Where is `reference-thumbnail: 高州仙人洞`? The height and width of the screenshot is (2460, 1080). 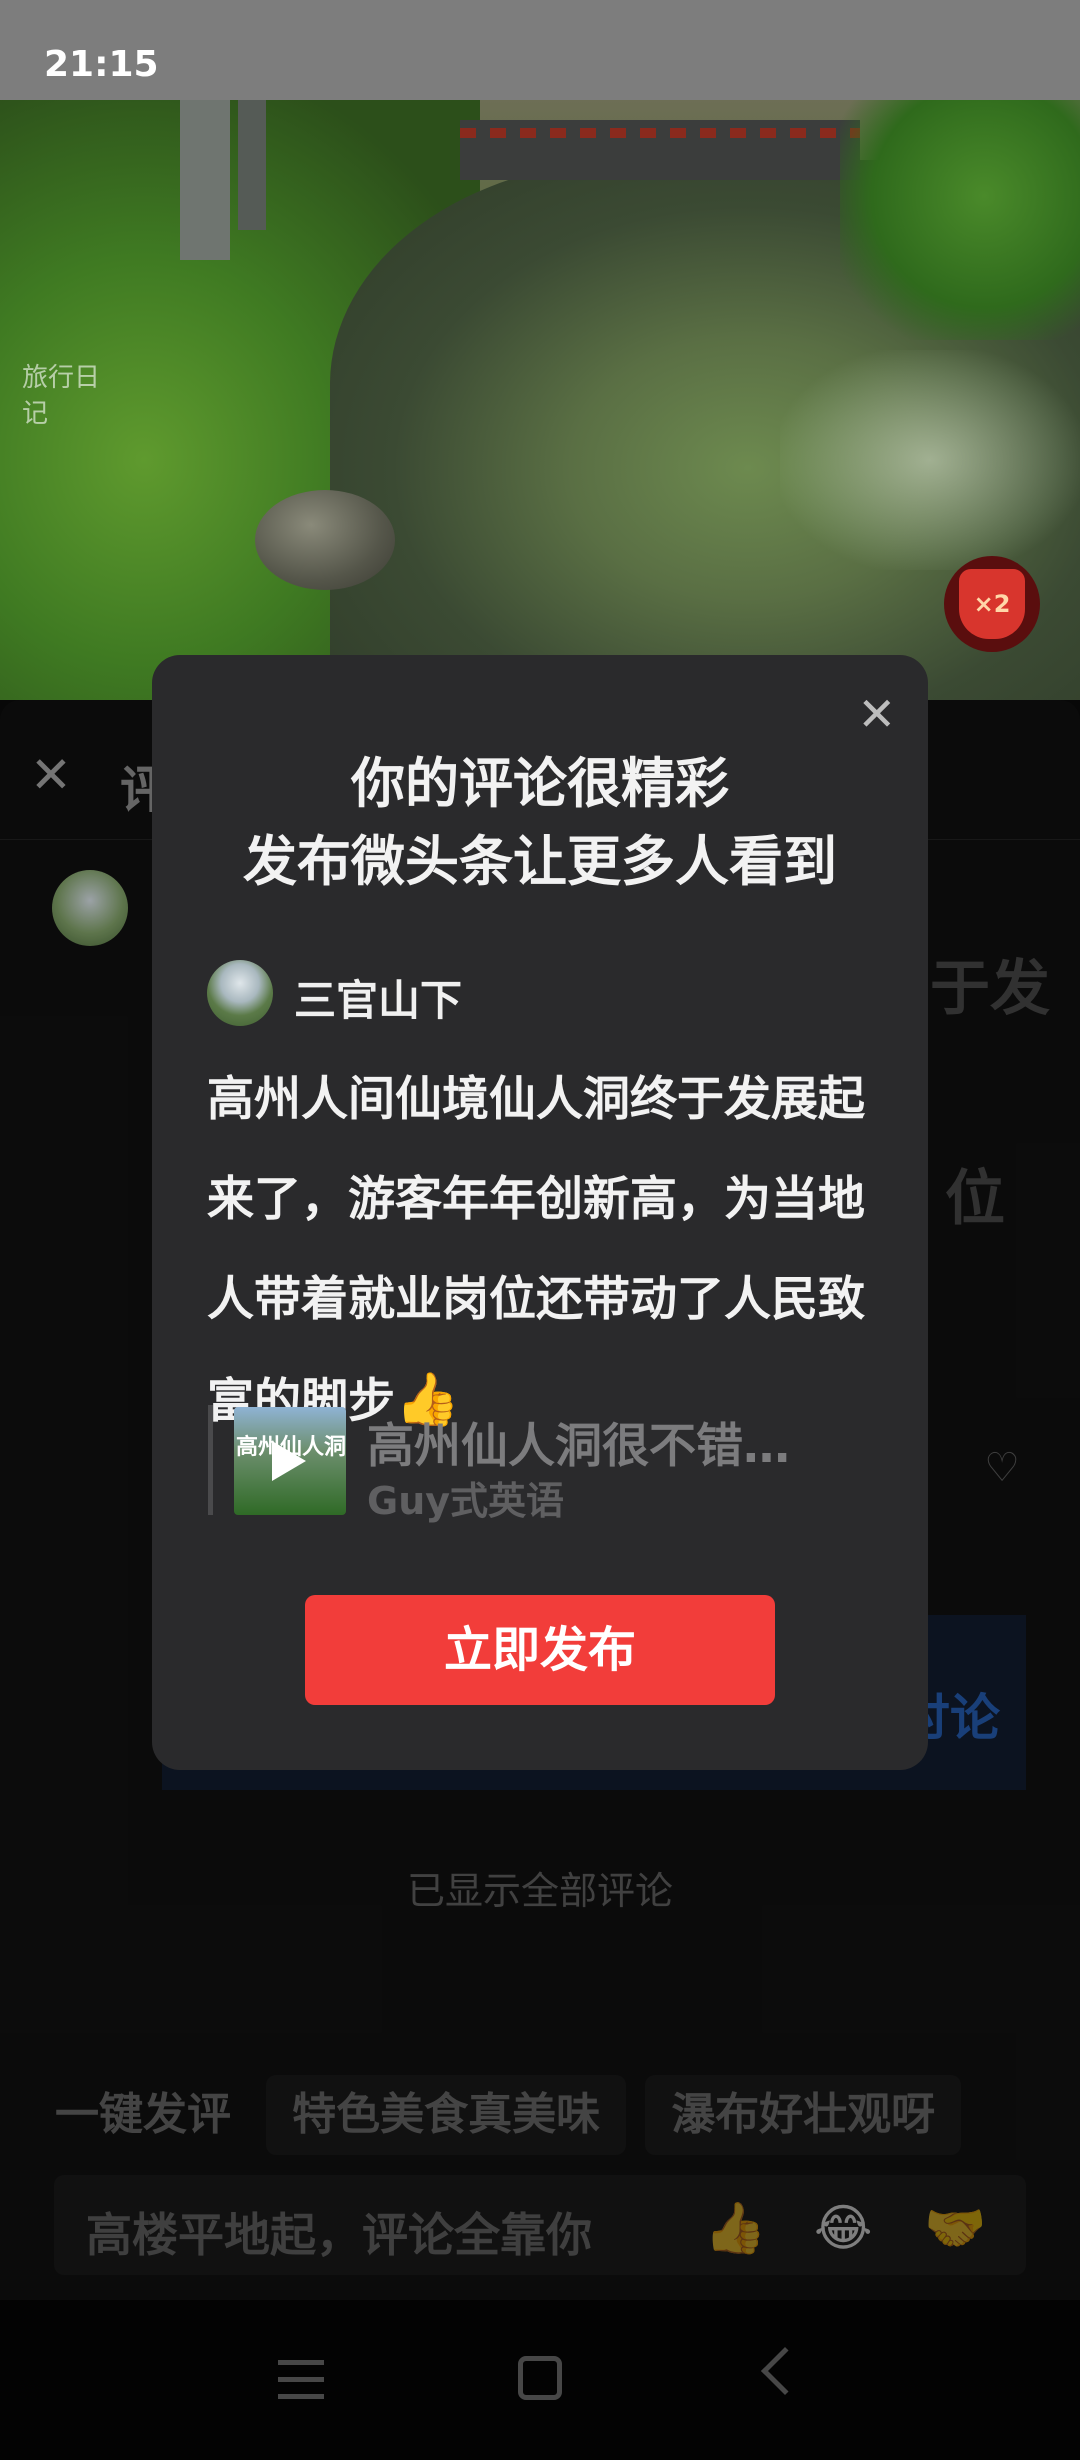 reference-thumbnail: 高州仙人洞 is located at coordinates (290, 1461).